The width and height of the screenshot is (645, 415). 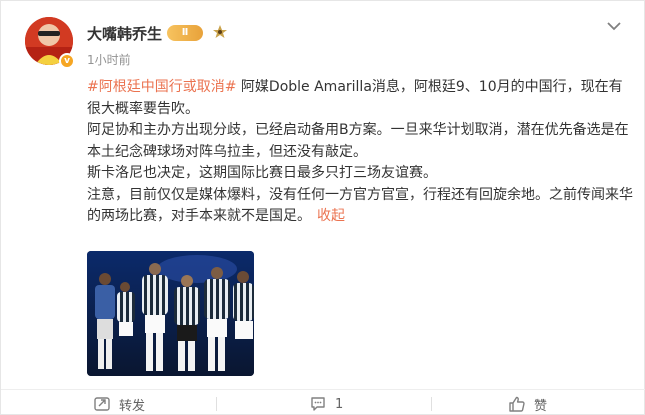 I want to click on post-time: 1小时前, so click(x=109, y=59).